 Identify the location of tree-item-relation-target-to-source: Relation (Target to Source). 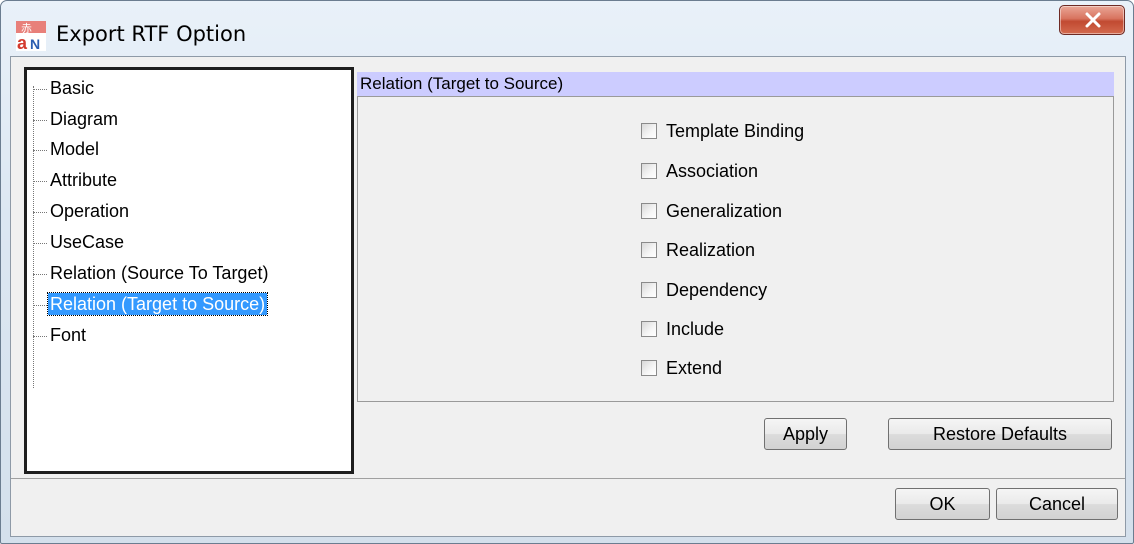
(151, 304).